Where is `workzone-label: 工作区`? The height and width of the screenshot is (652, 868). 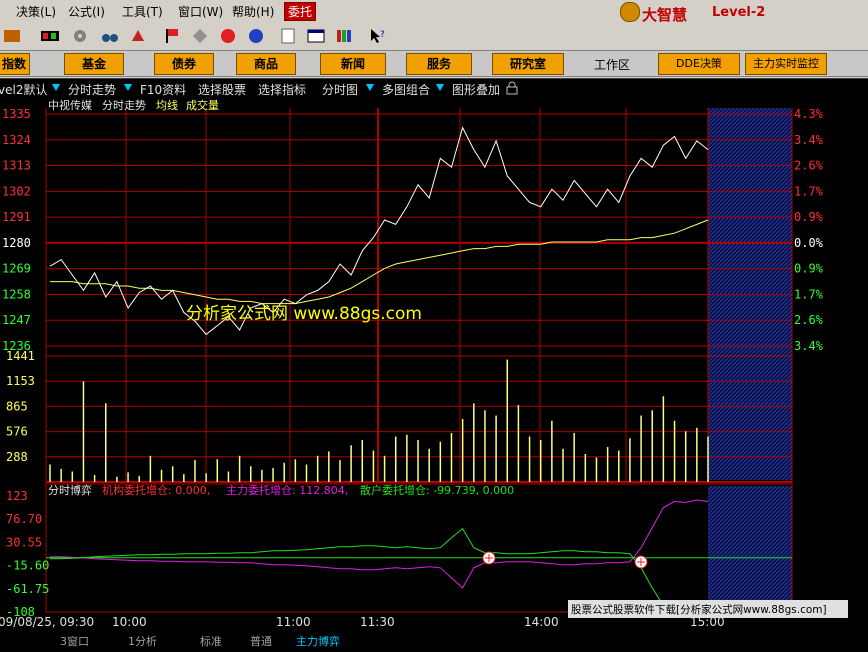
workzone-label: 工作区 is located at coordinates (612, 64).